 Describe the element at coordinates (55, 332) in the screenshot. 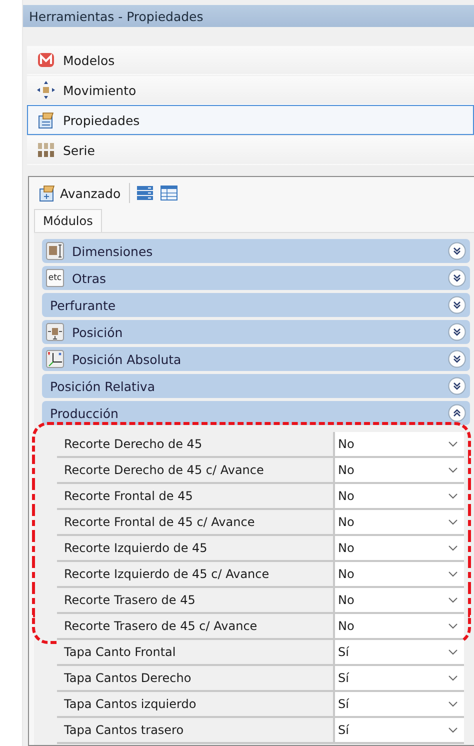

I see `furniture-position-icon` at that location.